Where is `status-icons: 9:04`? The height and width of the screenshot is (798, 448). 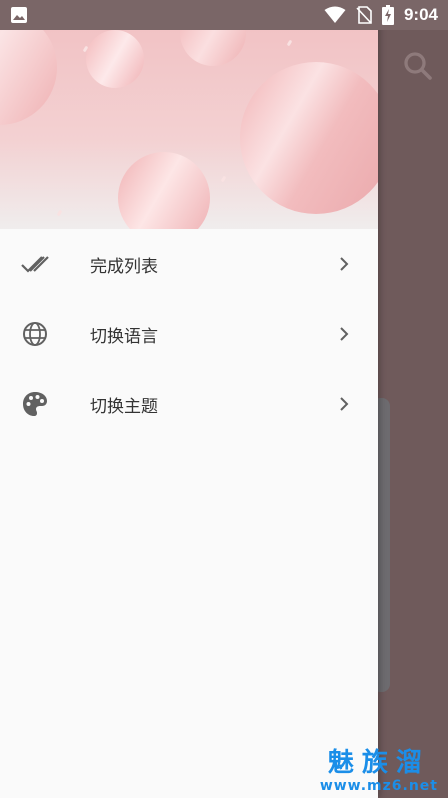 status-icons: 9:04 is located at coordinates (381, 15).